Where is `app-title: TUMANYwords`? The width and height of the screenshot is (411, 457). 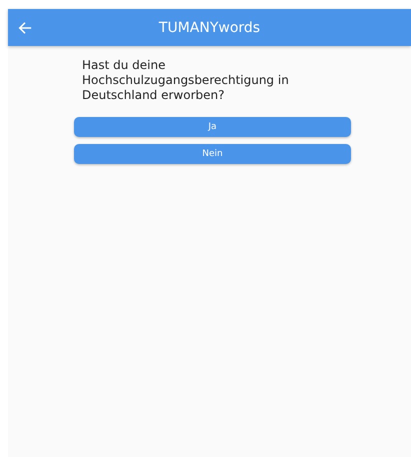 app-title: TUMANYwords is located at coordinates (210, 28).